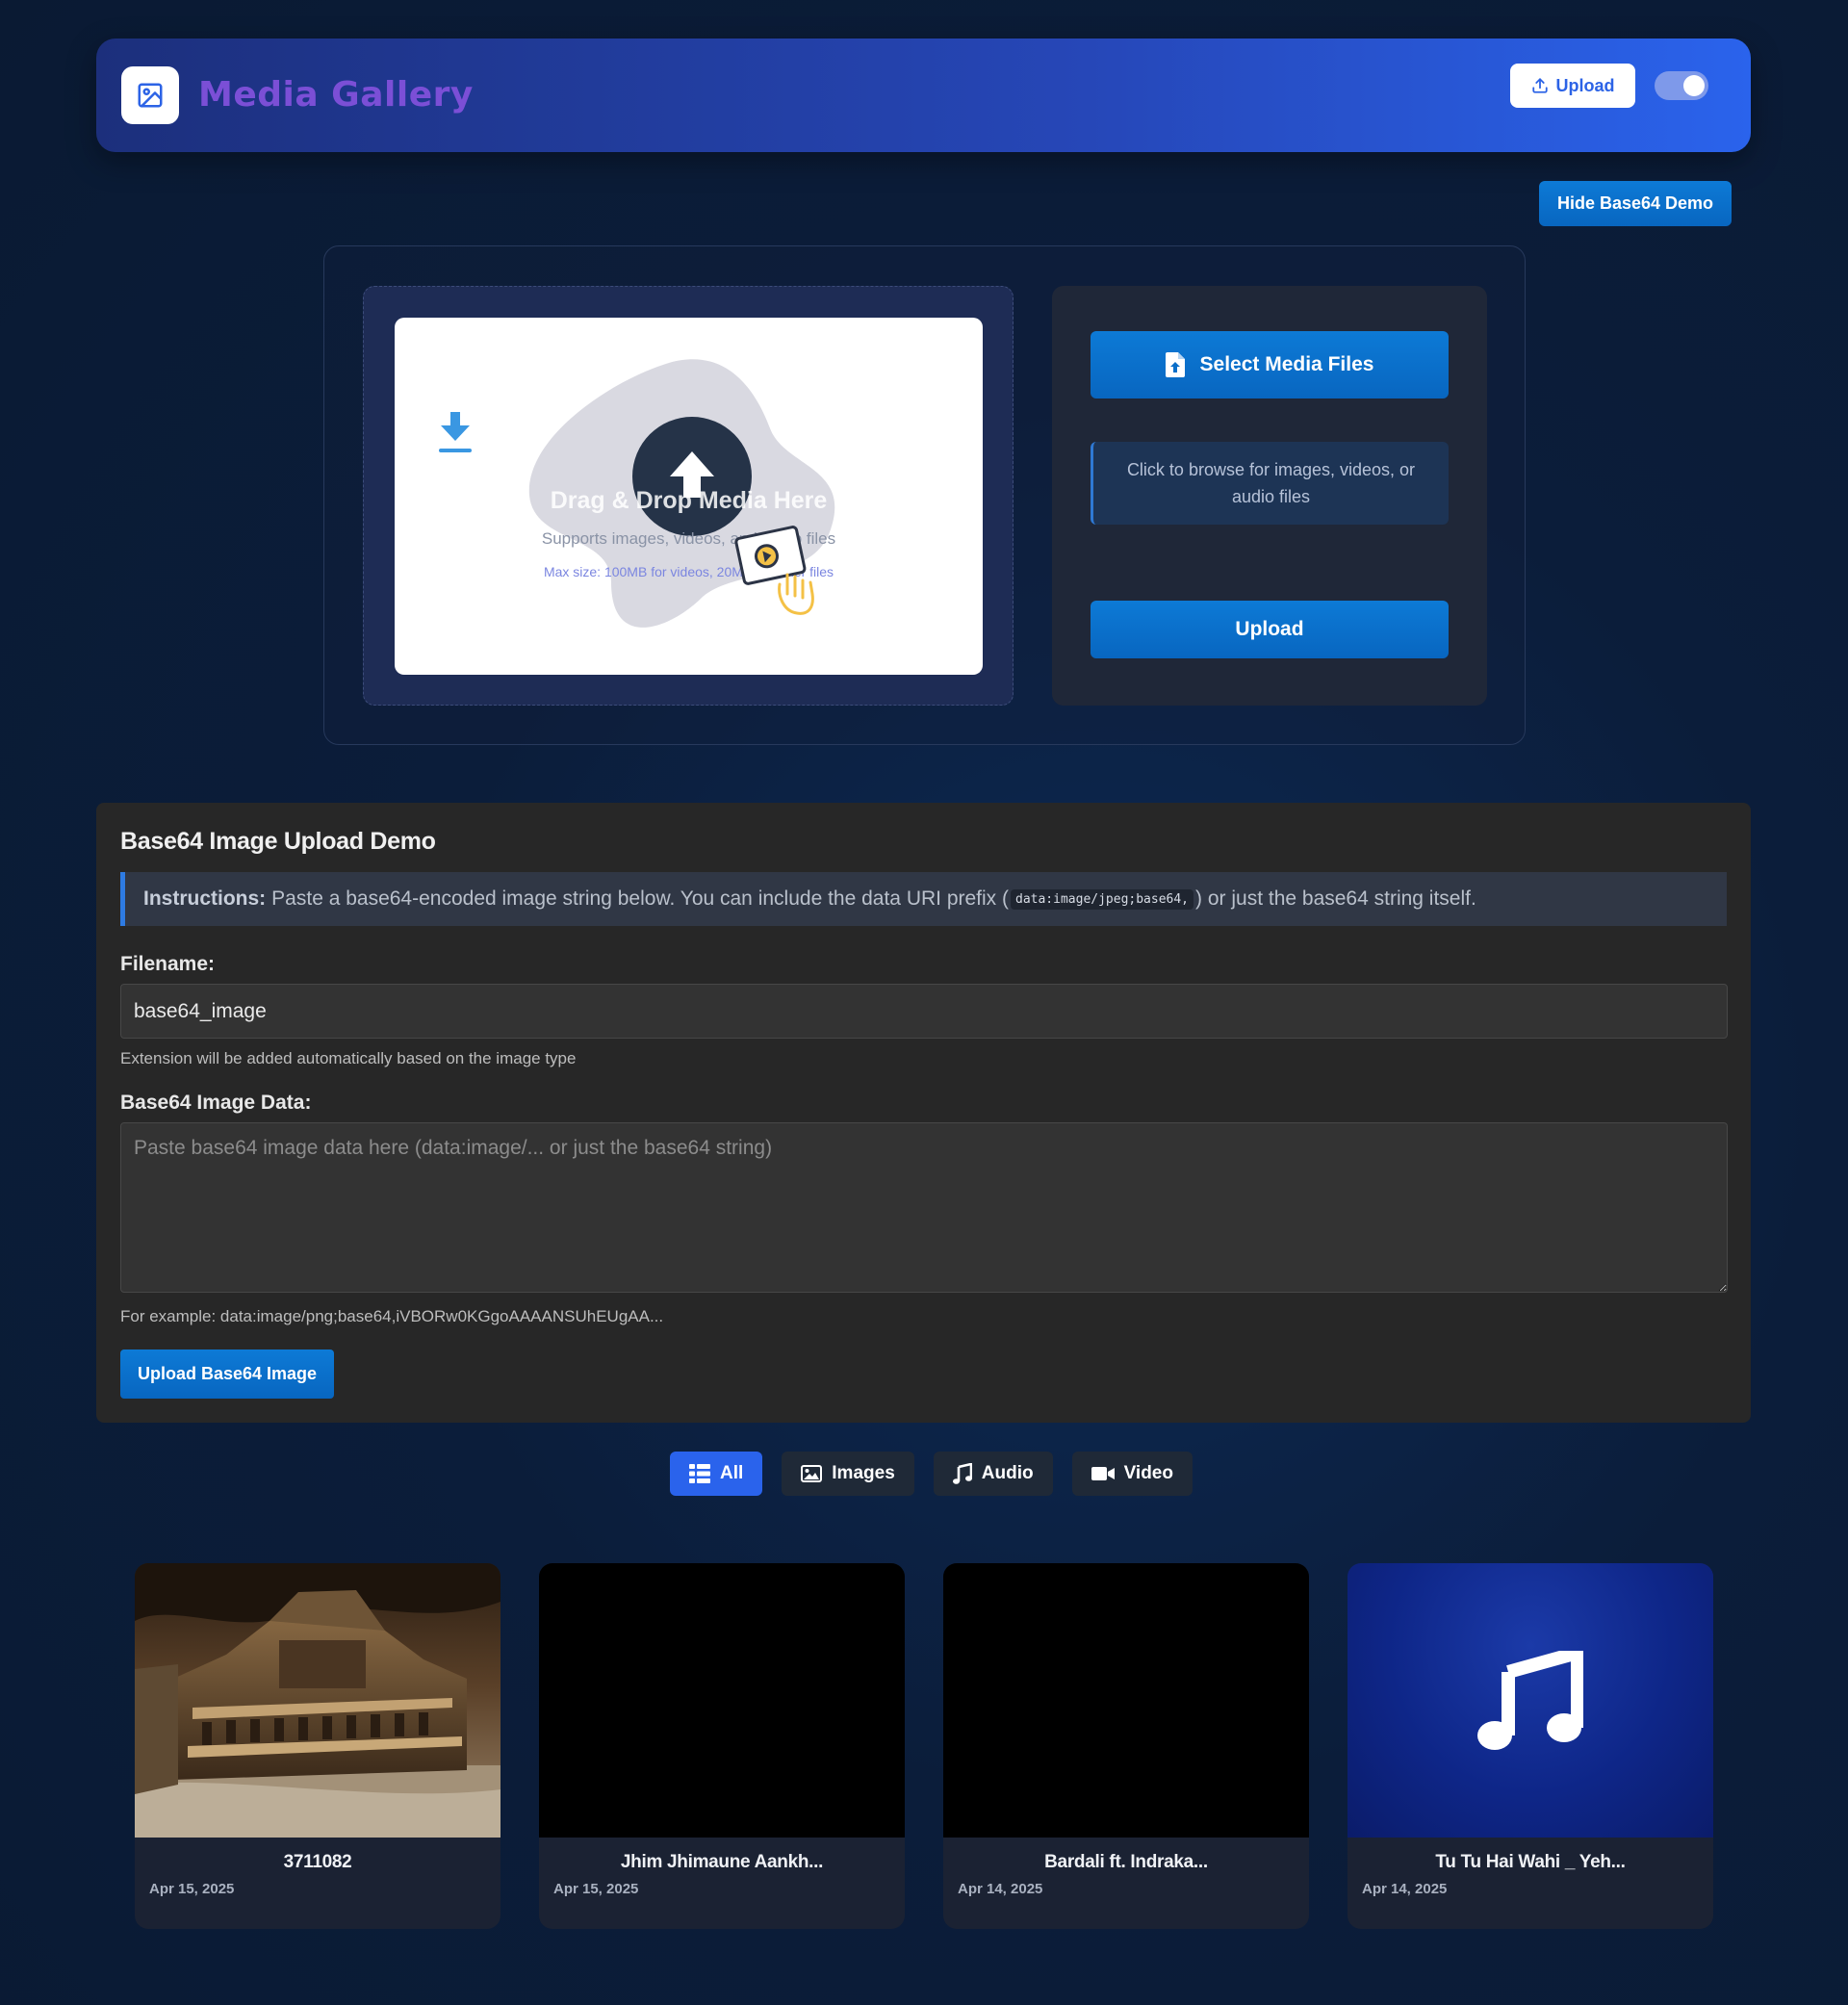 The width and height of the screenshot is (1848, 2005). I want to click on instructions-text-2: ) or just the base64 string itself., so click(1335, 898).